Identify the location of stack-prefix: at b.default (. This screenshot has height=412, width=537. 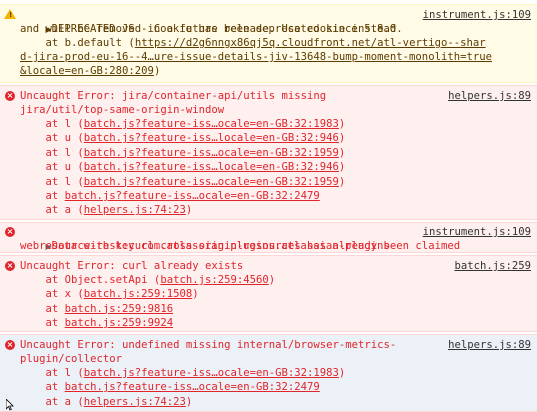
(77, 43).